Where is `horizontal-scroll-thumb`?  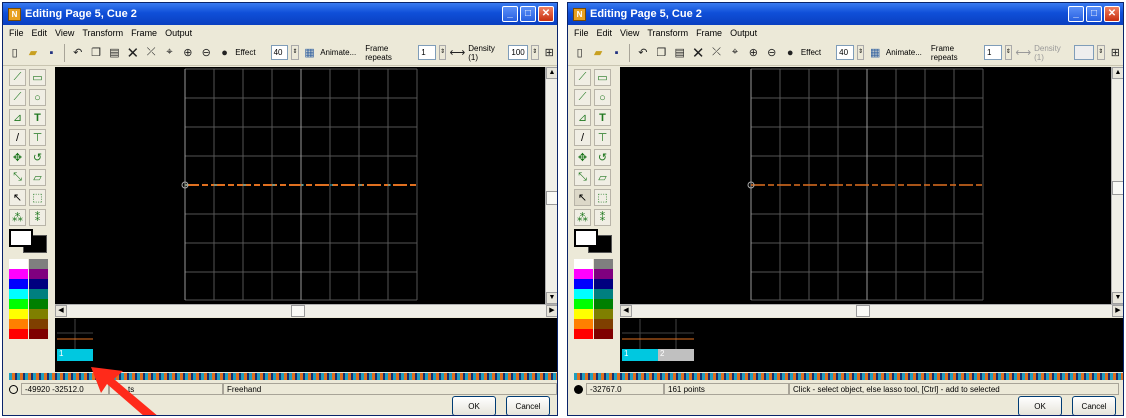
horizontal-scroll-thumb is located at coordinates (298, 311).